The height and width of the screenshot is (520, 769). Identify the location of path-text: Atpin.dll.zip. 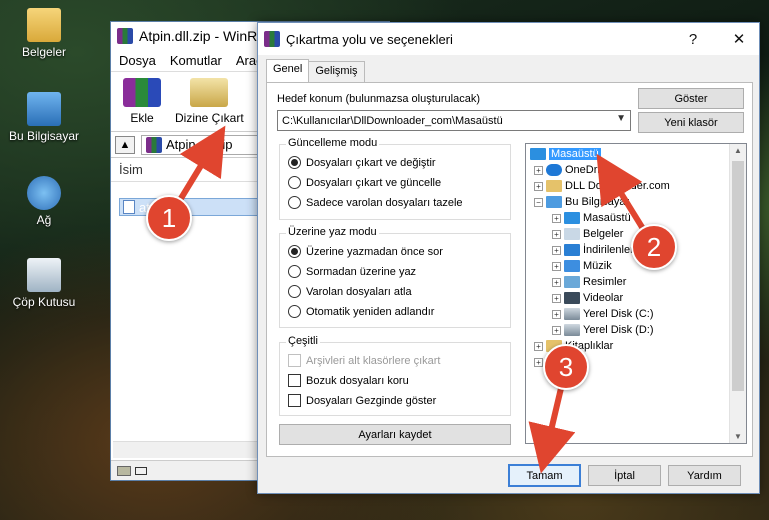
(199, 144).